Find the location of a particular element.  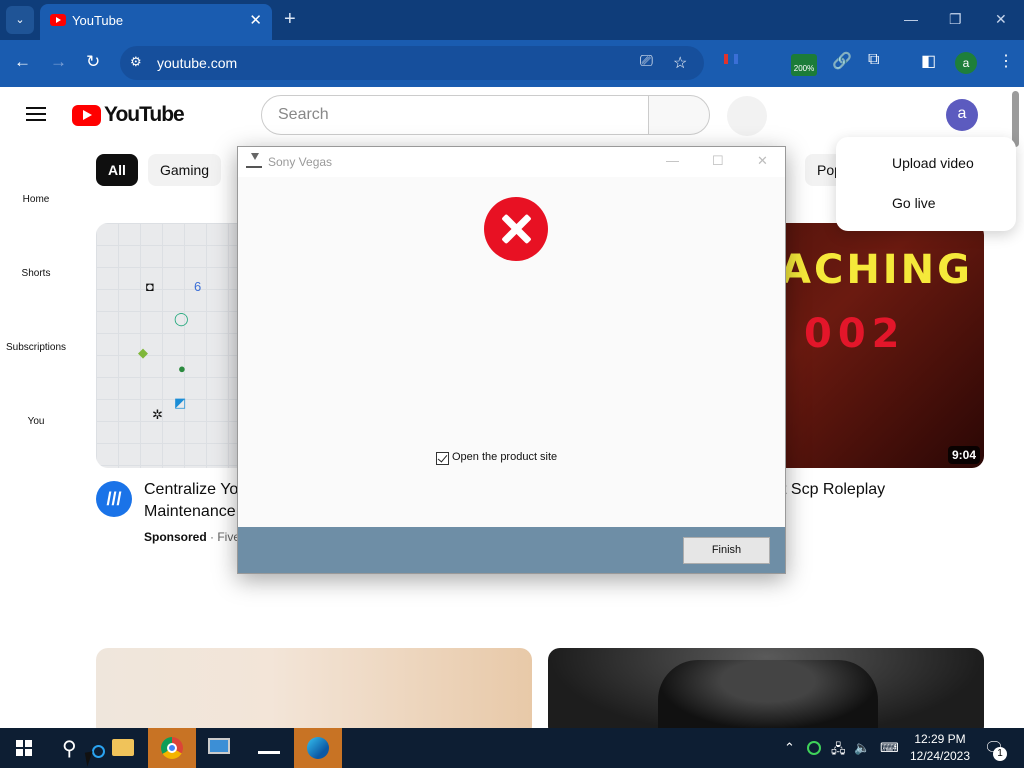

search-button is located at coordinates (679, 115).